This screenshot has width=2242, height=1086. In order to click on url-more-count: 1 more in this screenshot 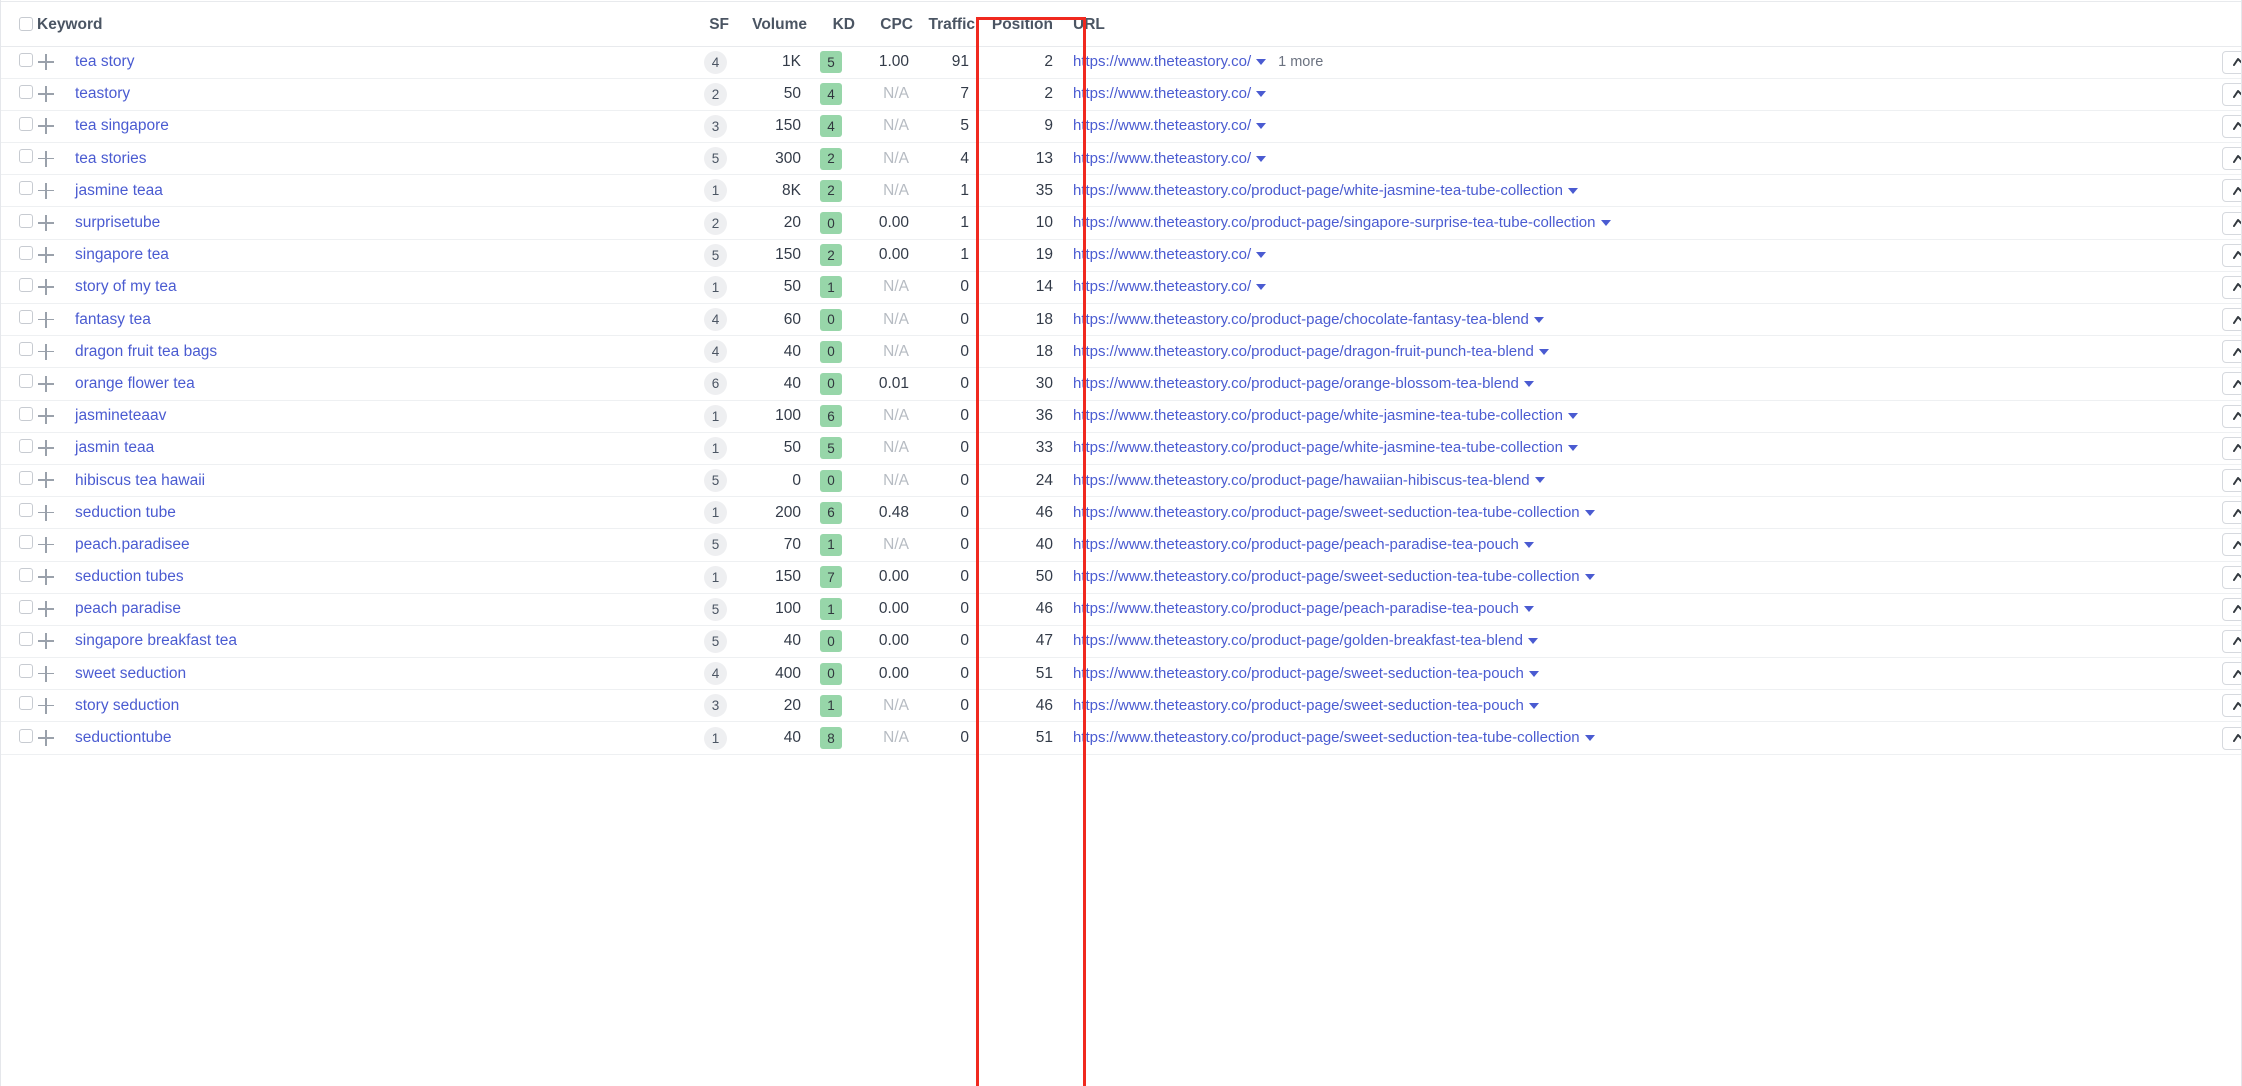, I will do `click(1300, 62)`.